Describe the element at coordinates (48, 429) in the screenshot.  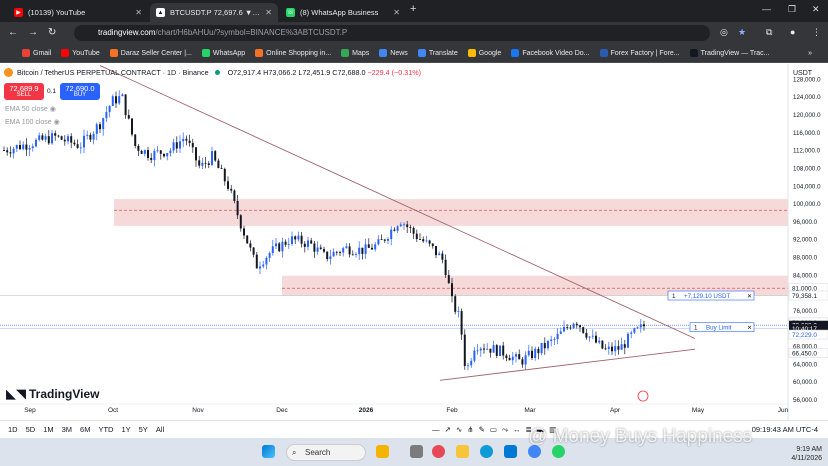
I see `timeframe-1m: 1M` at that location.